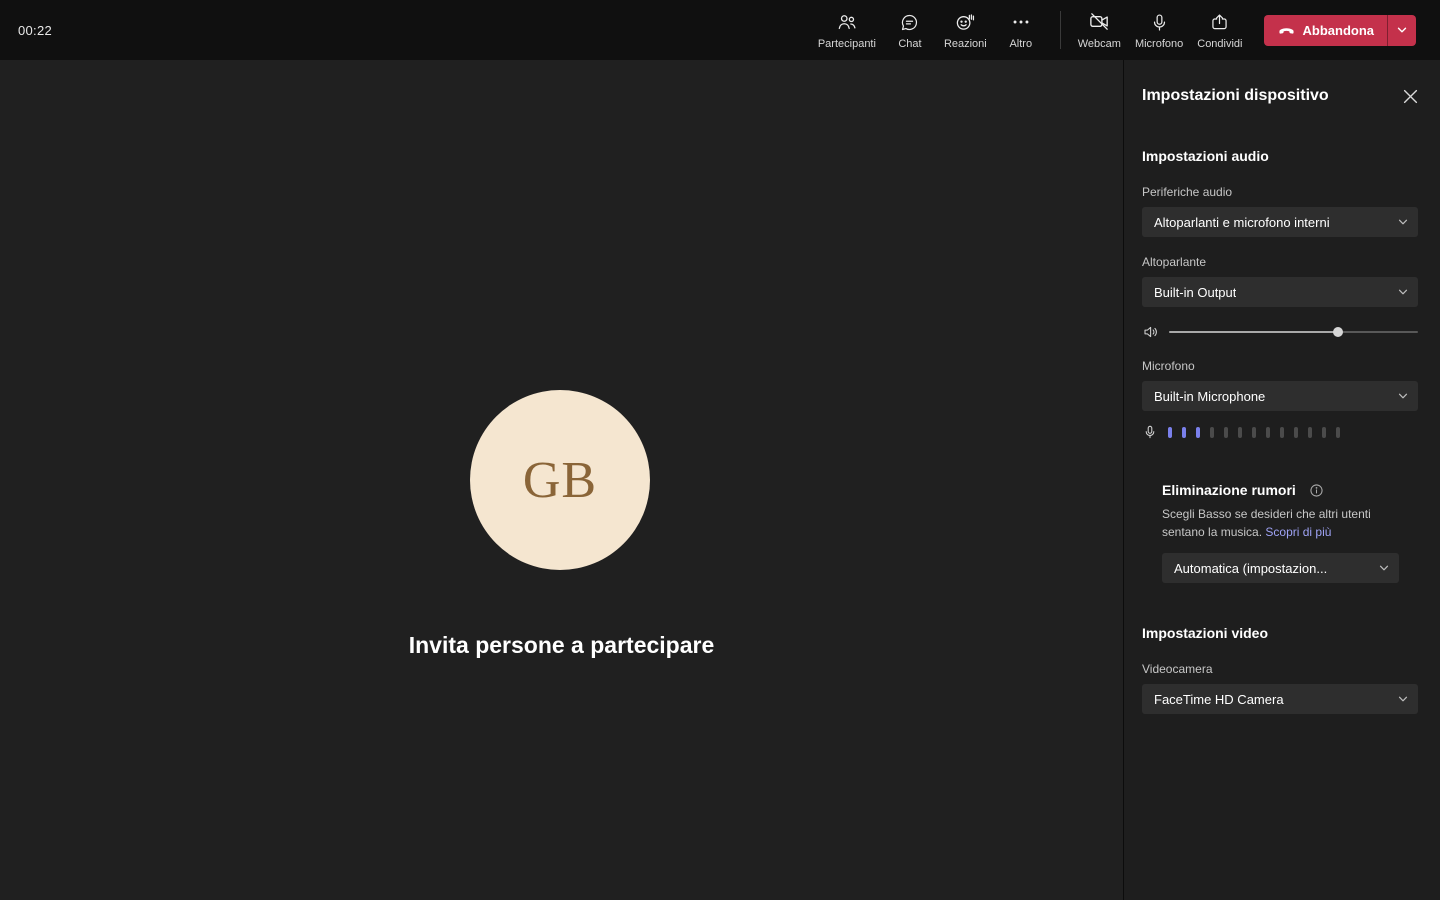  What do you see at coordinates (1286, 30) in the screenshot?
I see `hangup-icon` at bounding box center [1286, 30].